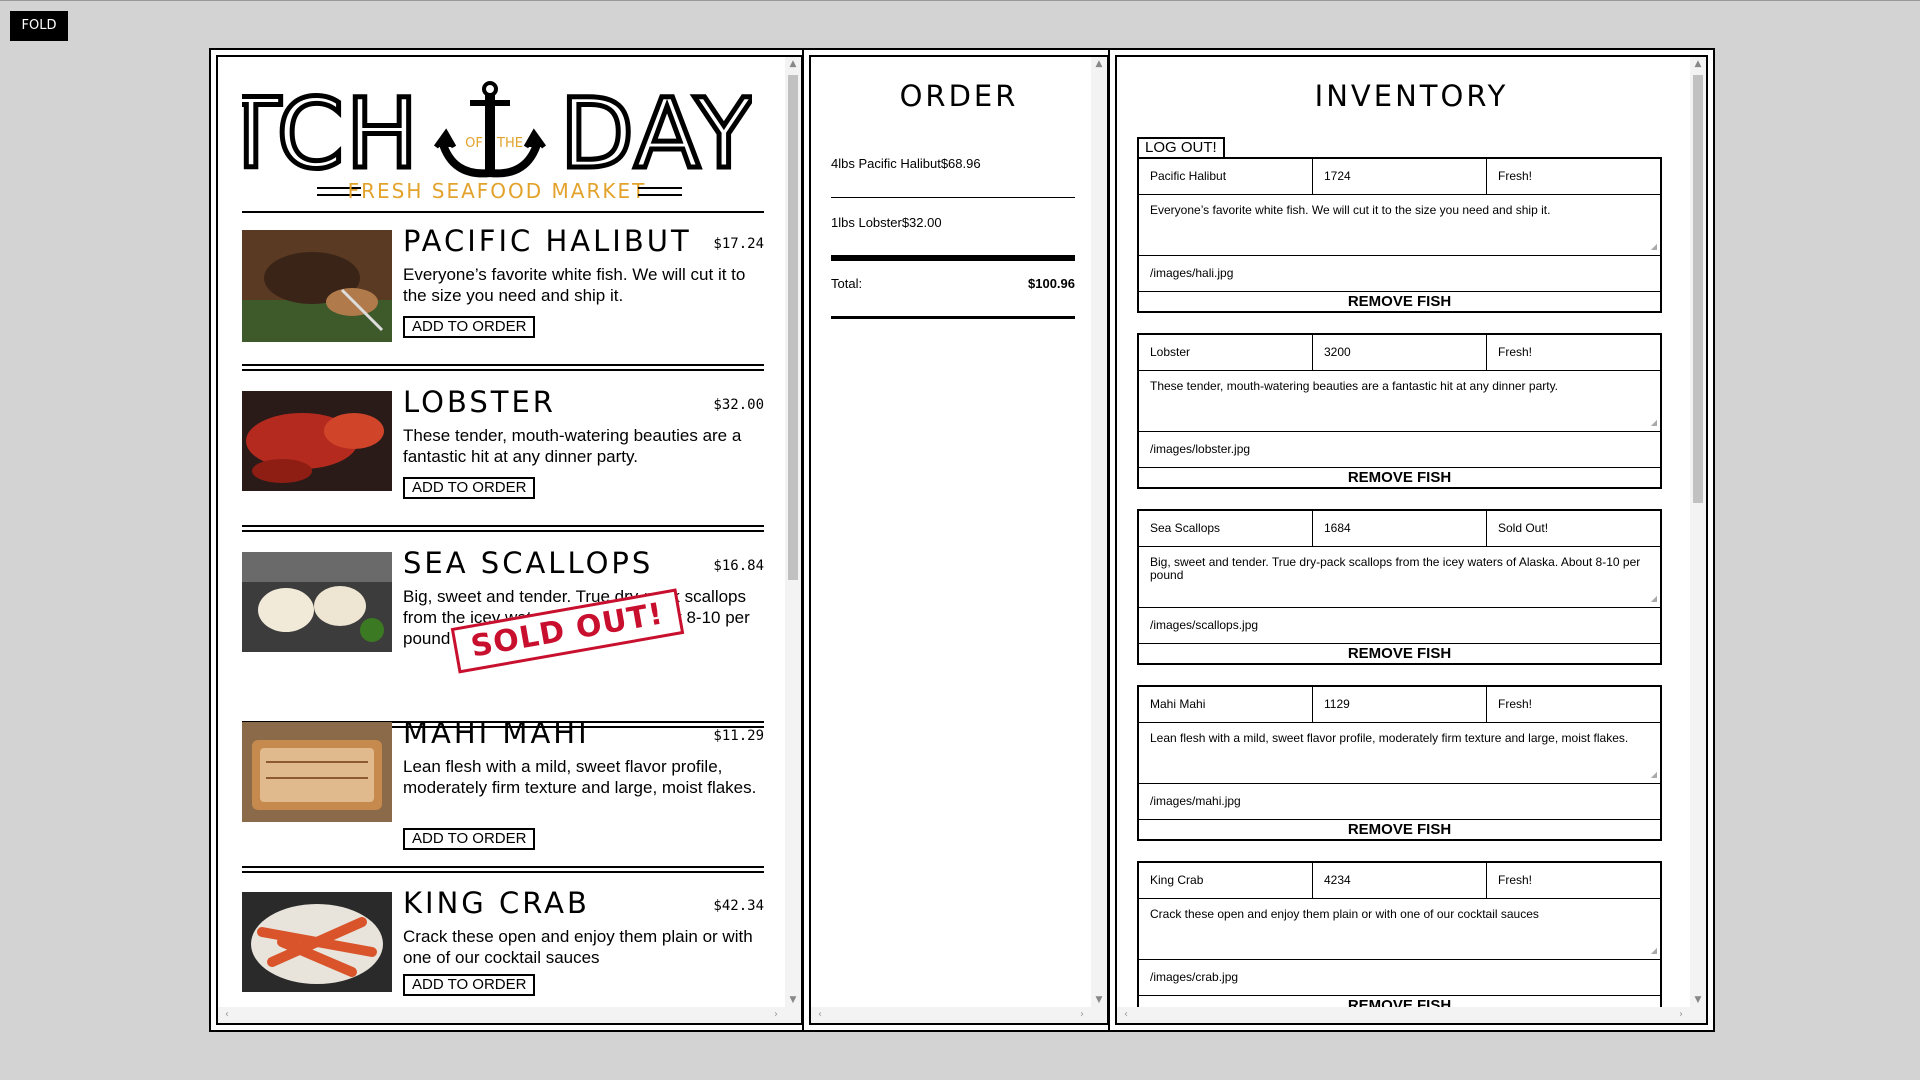 The image size is (1920, 1080). I want to click on order-total-divider, so click(953, 258).